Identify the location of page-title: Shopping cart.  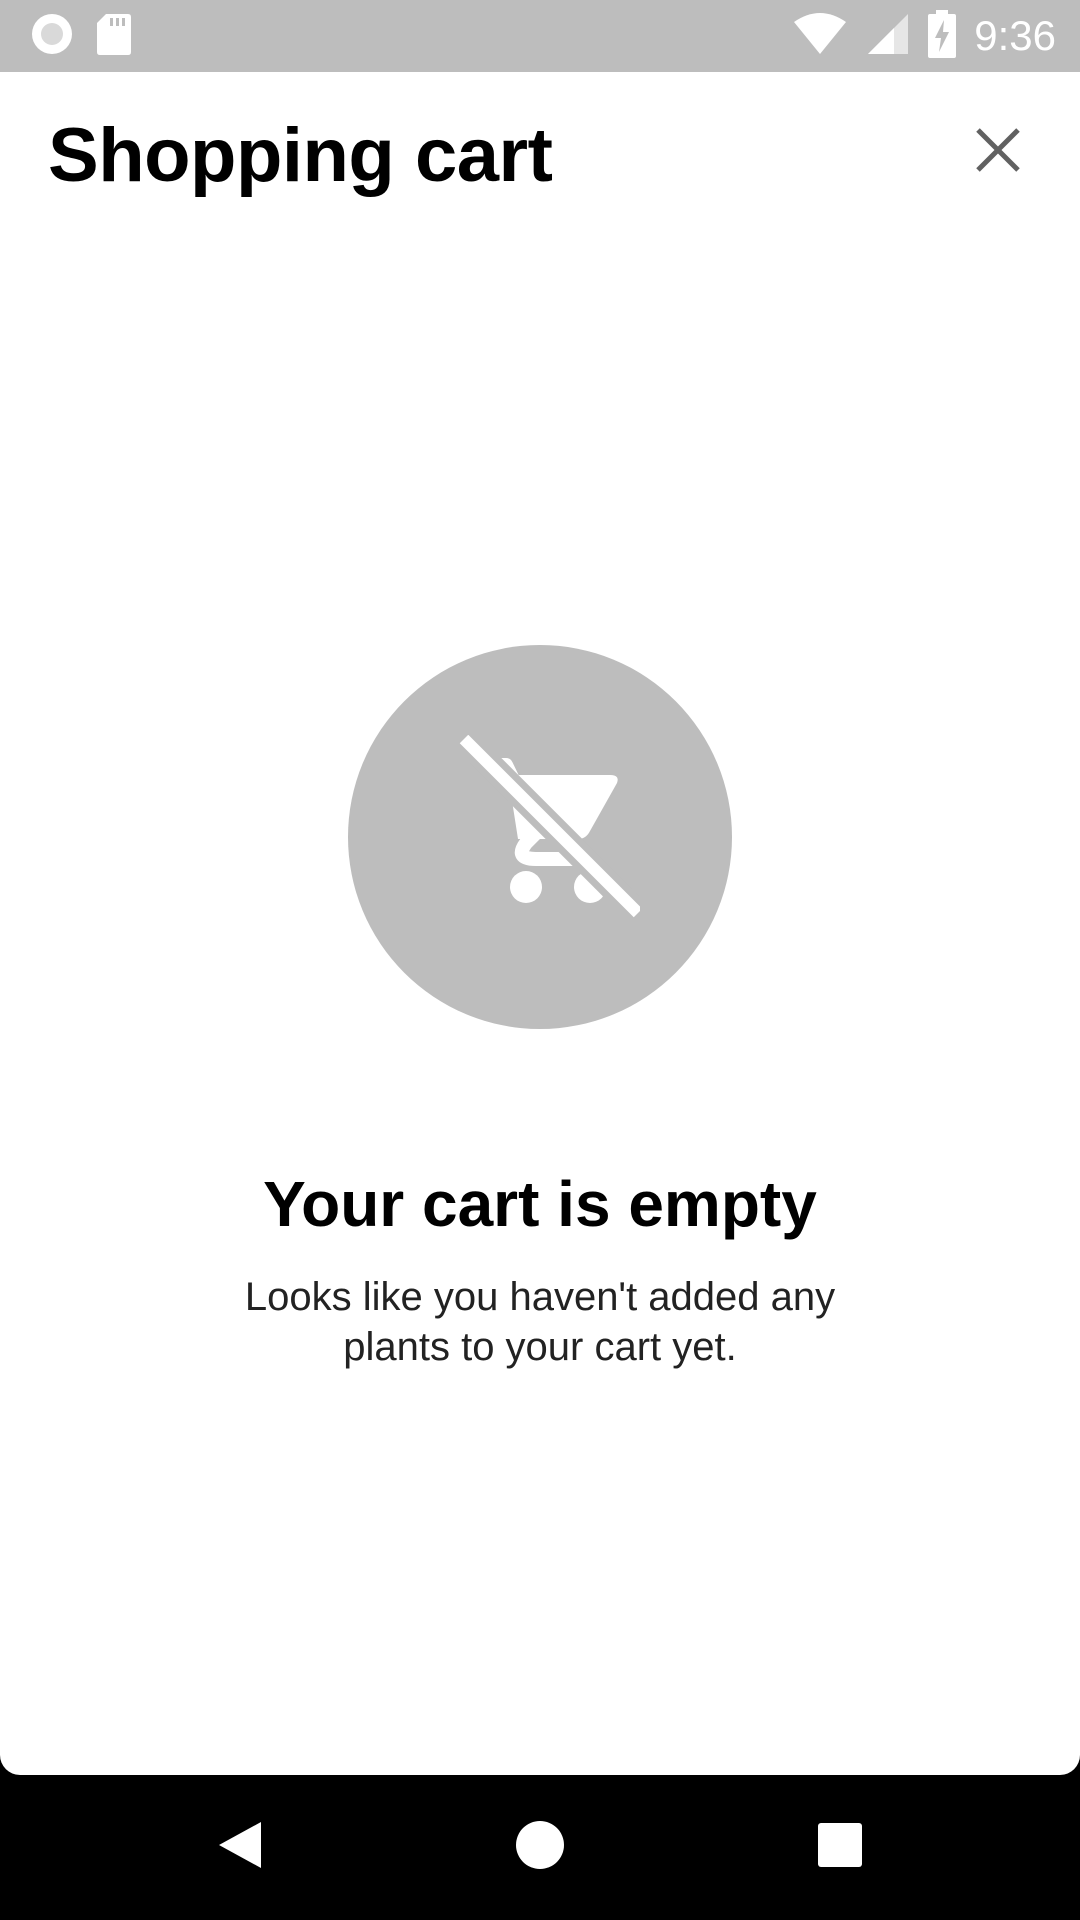
(300, 155).